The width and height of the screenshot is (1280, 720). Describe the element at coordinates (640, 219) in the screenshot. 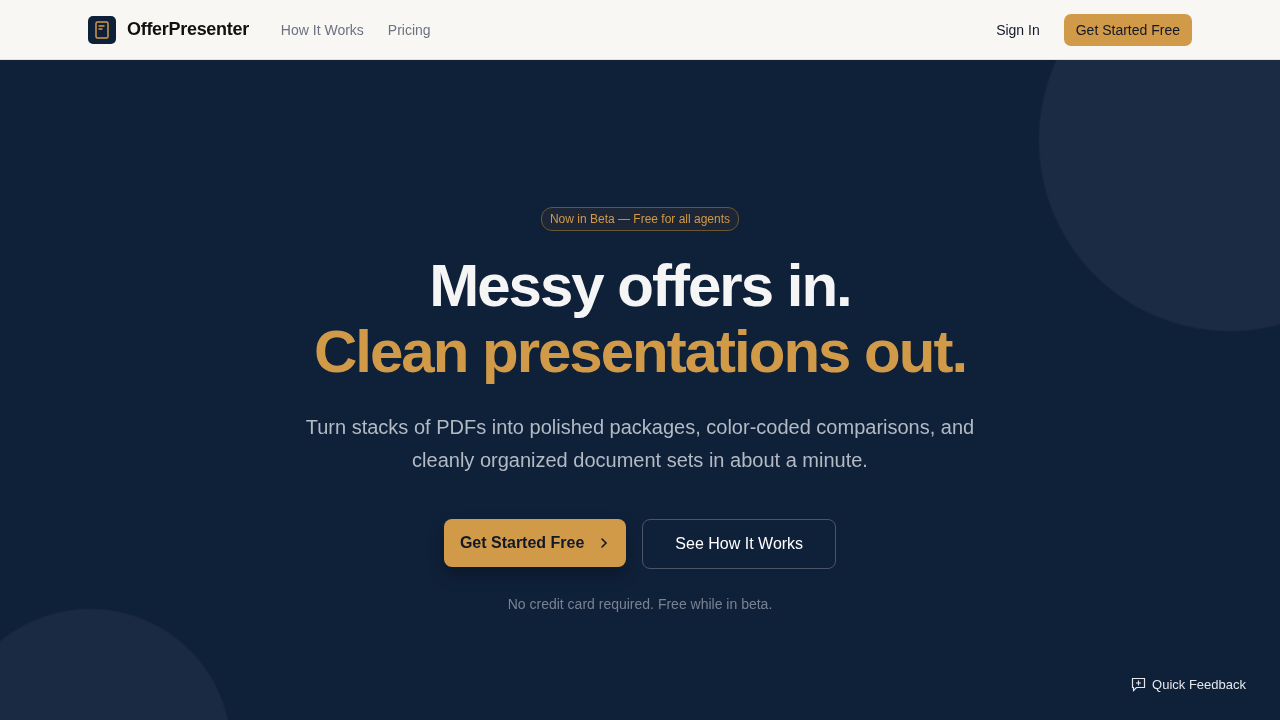

I see `beta-badge: Now in Beta — Free for all agents` at that location.